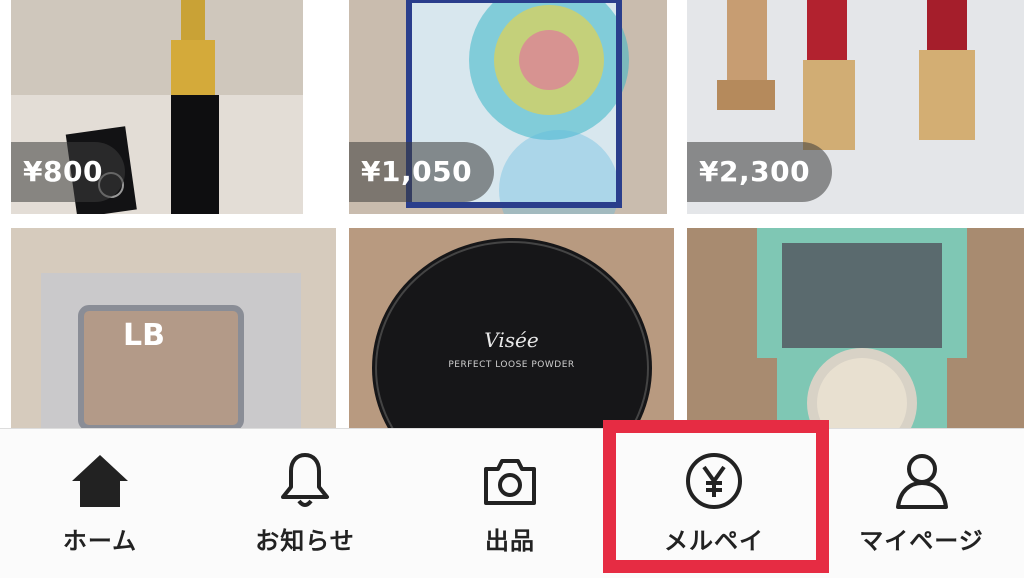  Describe the element at coordinates (144, 335) in the screenshot. I see `lb-logo: LB` at that location.